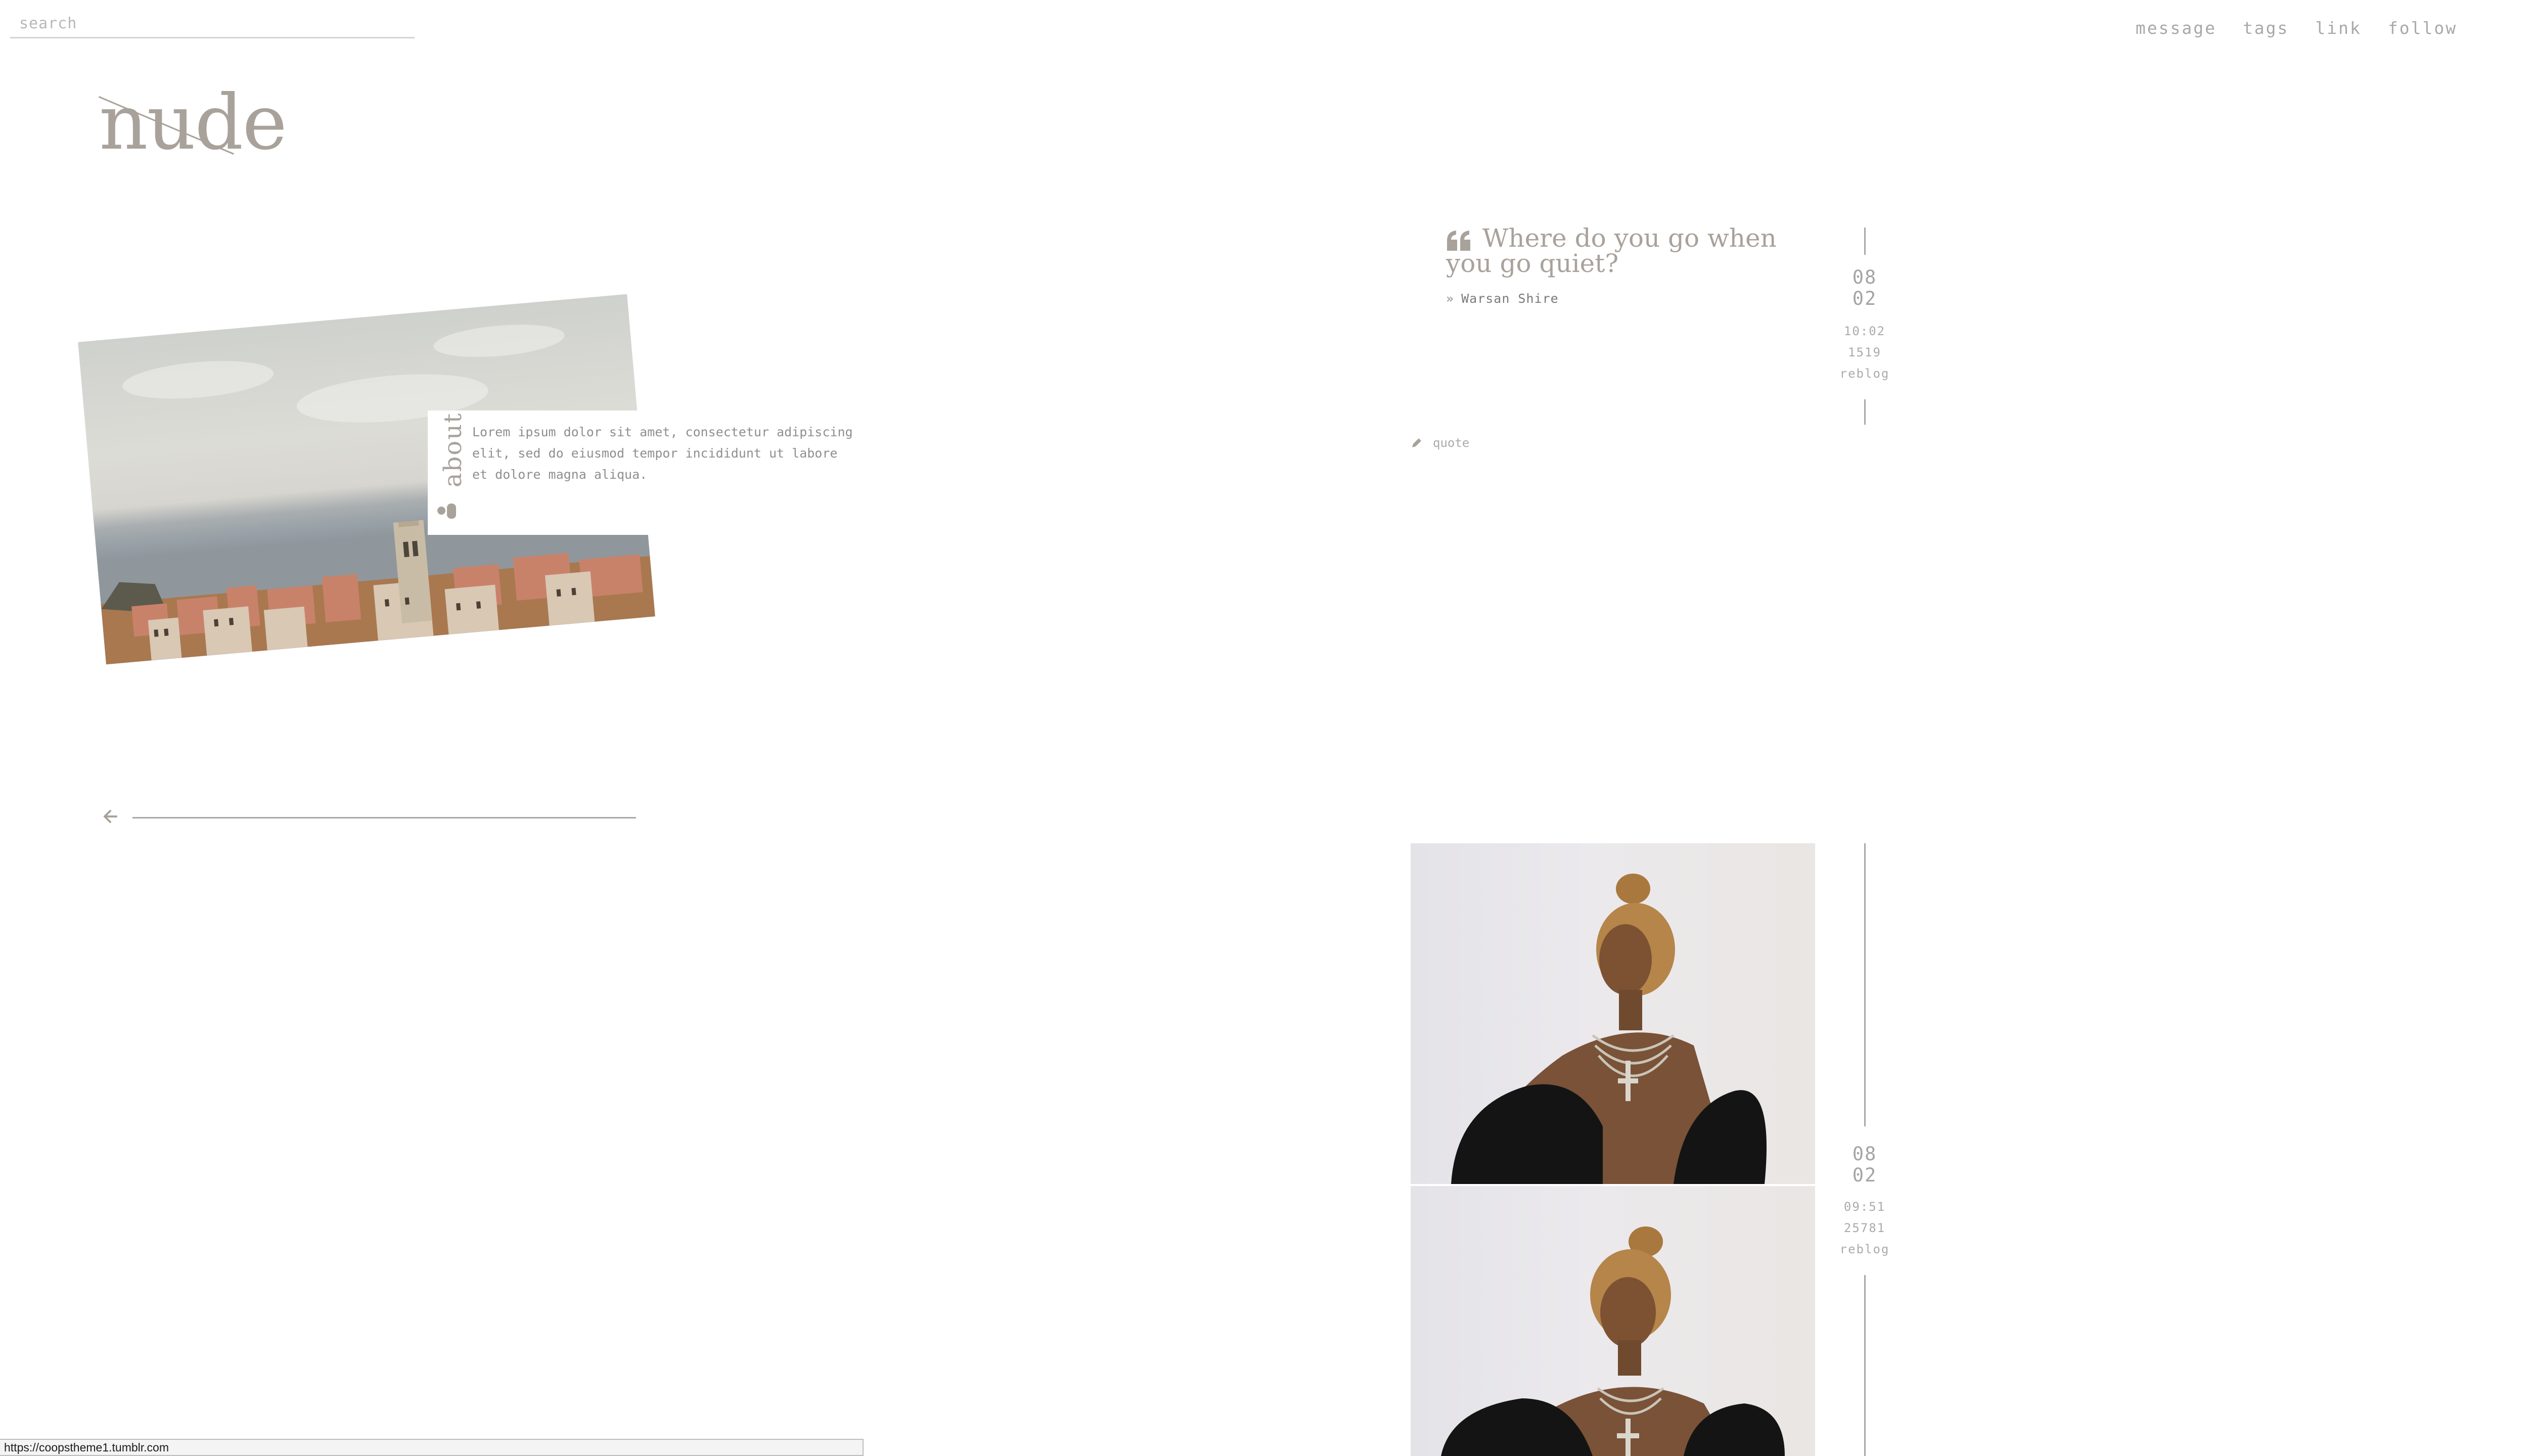  Describe the element at coordinates (2423, 28) in the screenshot. I see `nav-follow-link: follow` at that location.